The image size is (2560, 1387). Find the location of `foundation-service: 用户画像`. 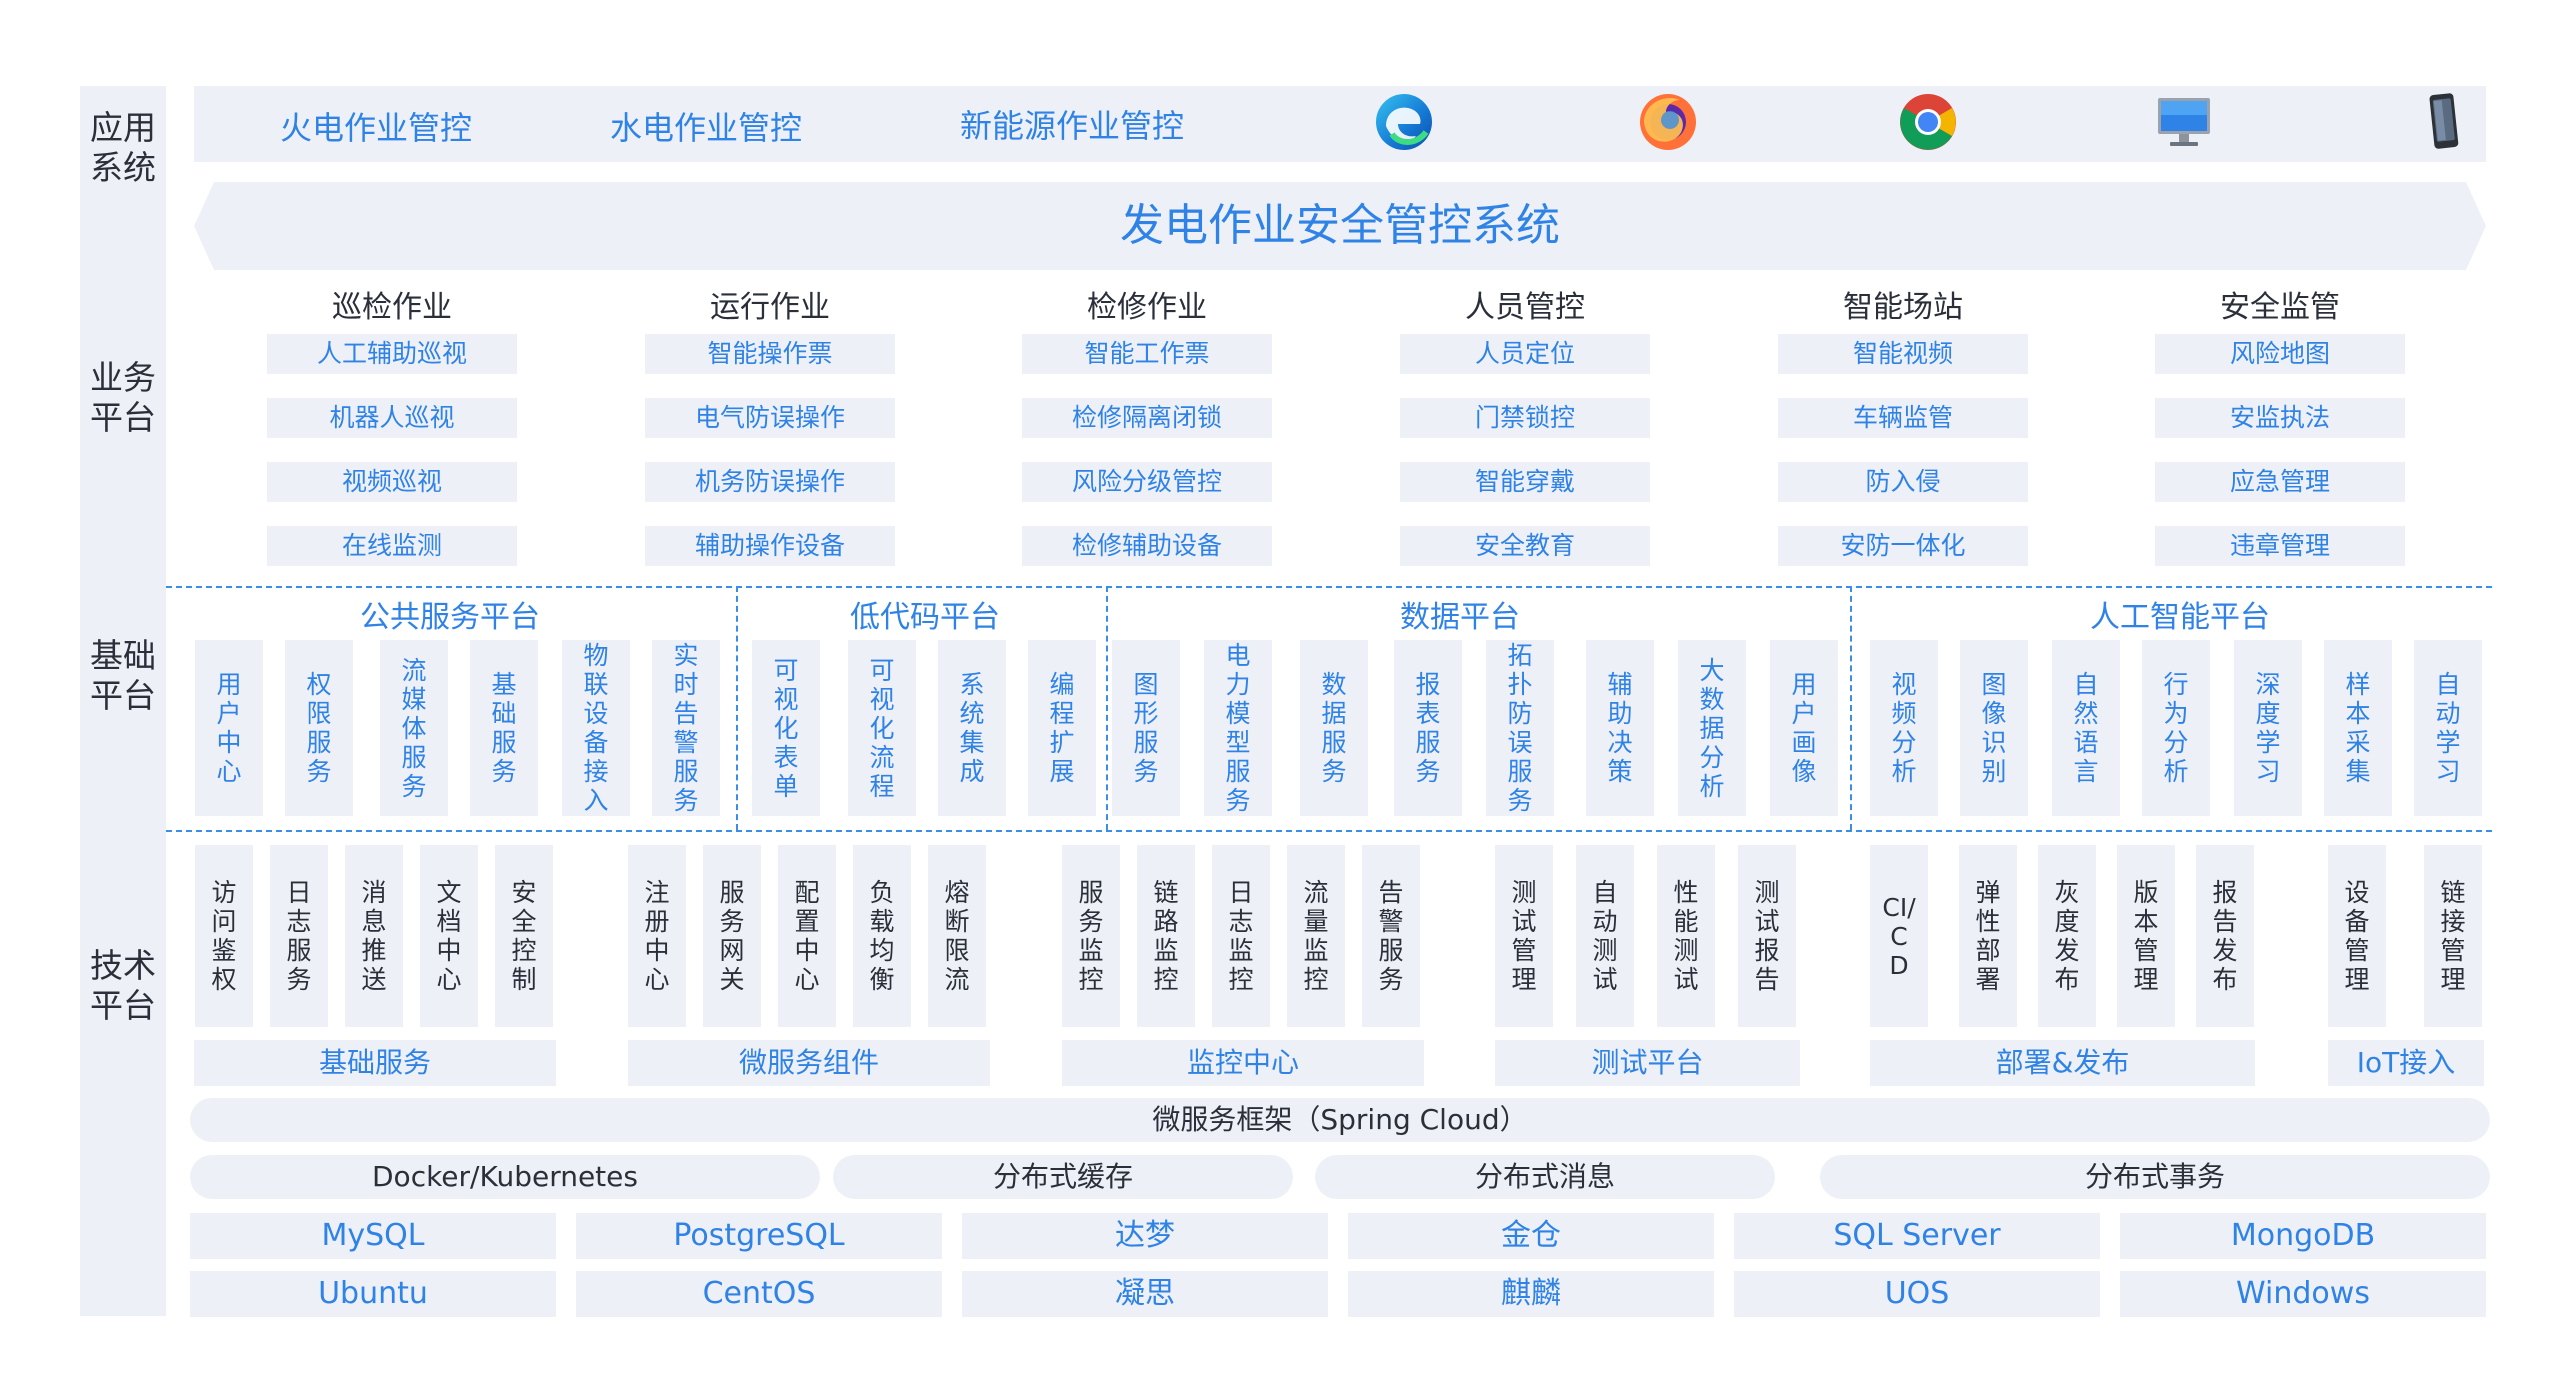

foundation-service: 用户画像 is located at coordinates (1804, 728).